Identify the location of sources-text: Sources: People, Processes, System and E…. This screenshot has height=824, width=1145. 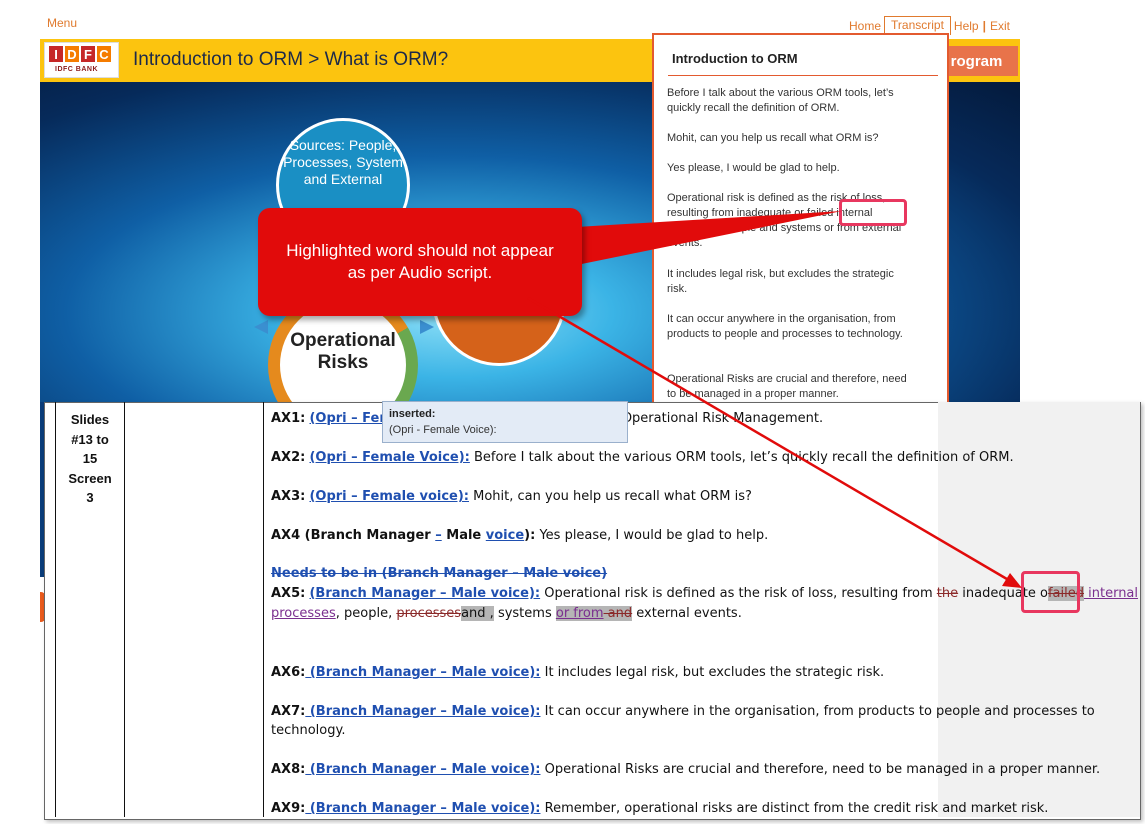
(343, 162).